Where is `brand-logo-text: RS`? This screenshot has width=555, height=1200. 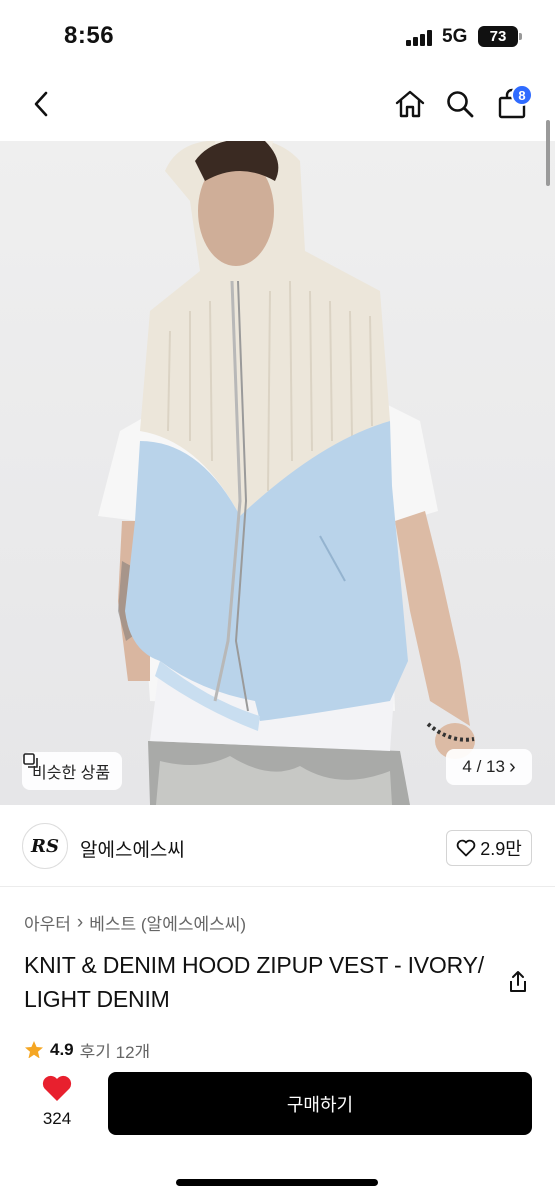 brand-logo-text: RS is located at coordinates (45, 846).